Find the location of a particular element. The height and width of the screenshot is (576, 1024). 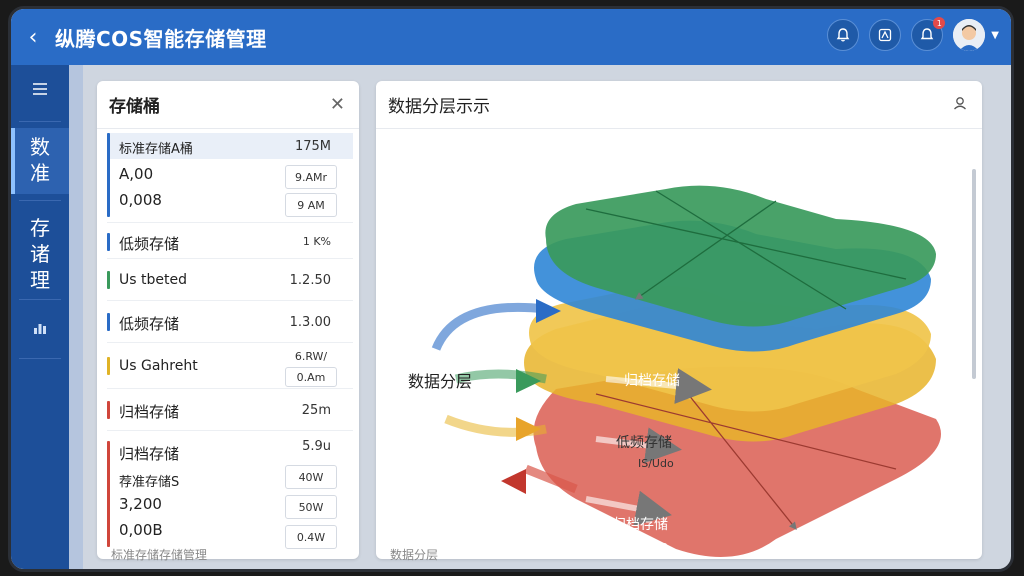

scrollbar is located at coordinates (974, 274).